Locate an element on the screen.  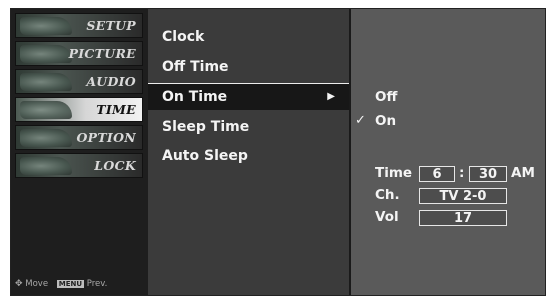
menu-item-label: AUDIO is located at coordinates (111, 81).